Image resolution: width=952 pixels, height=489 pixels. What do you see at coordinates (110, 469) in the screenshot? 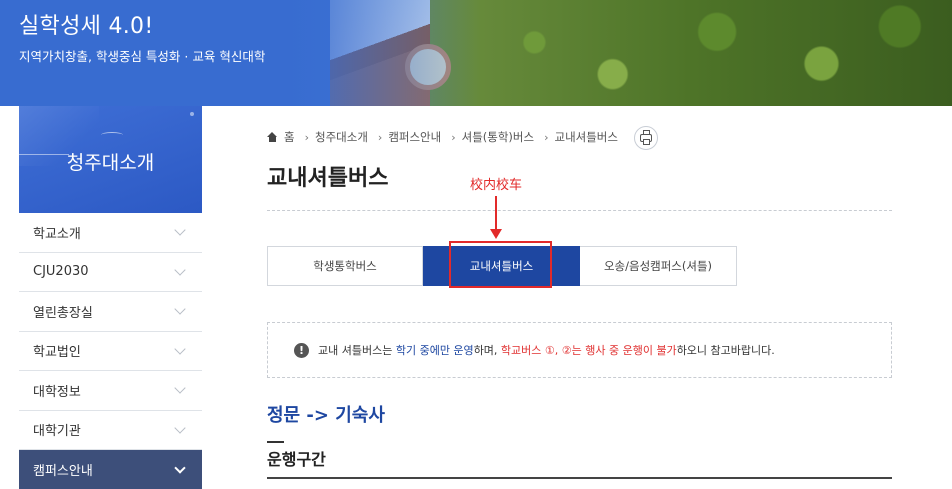
I see `sidebar-item-campus-guide: 캠퍼스안내` at bounding box center [110, 469].